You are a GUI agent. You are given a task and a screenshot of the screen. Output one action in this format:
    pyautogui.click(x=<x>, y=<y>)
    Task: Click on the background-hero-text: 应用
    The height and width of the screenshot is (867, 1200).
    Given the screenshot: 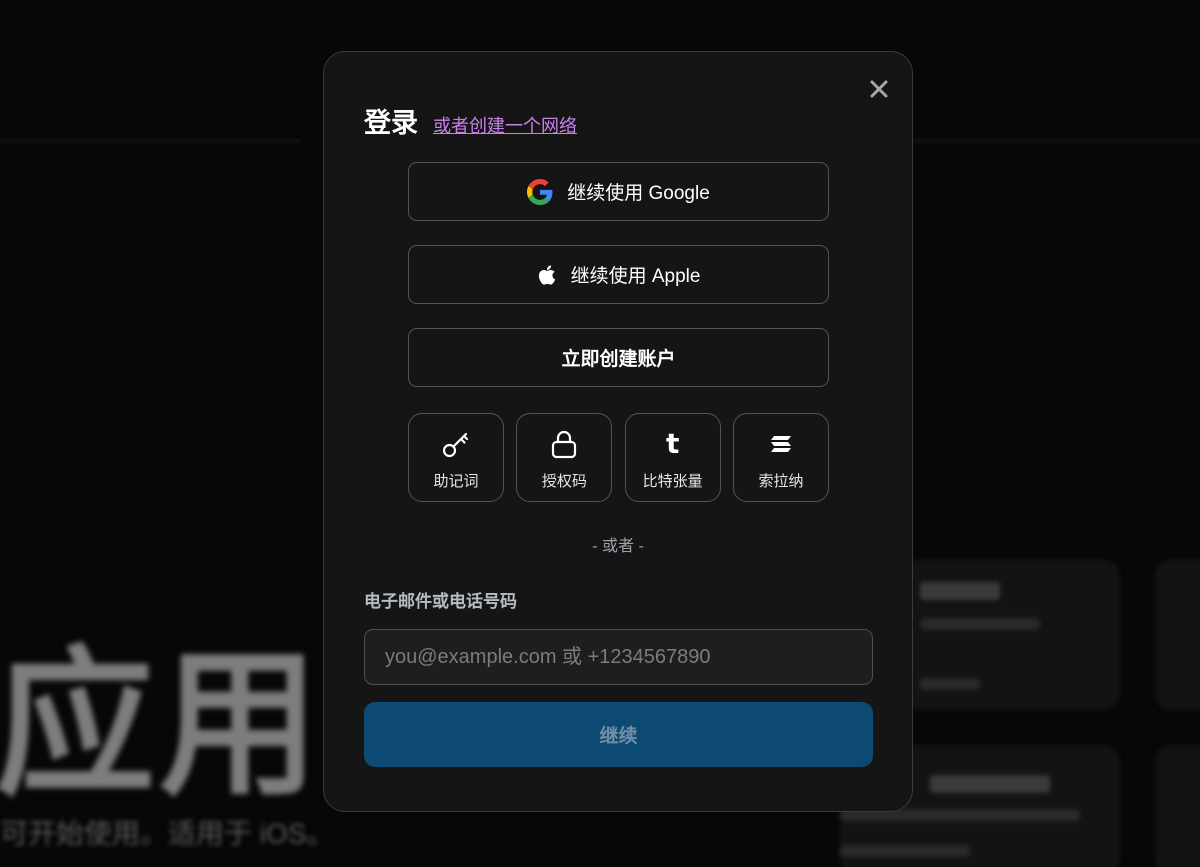 What is the action you would take?
    pyautogui.click(x=162, y=724)
    